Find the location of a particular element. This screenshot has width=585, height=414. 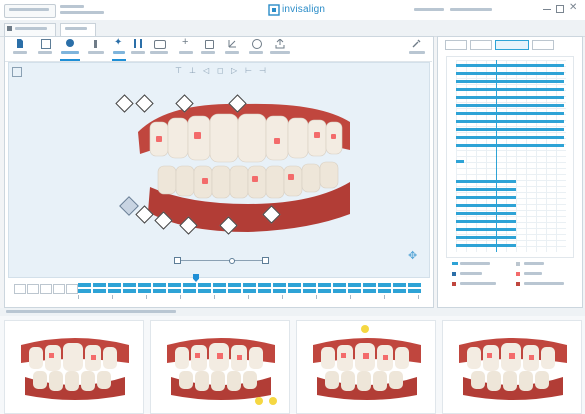

toolbar-item-11-label-placeholder is located at coordinates (256, 52).